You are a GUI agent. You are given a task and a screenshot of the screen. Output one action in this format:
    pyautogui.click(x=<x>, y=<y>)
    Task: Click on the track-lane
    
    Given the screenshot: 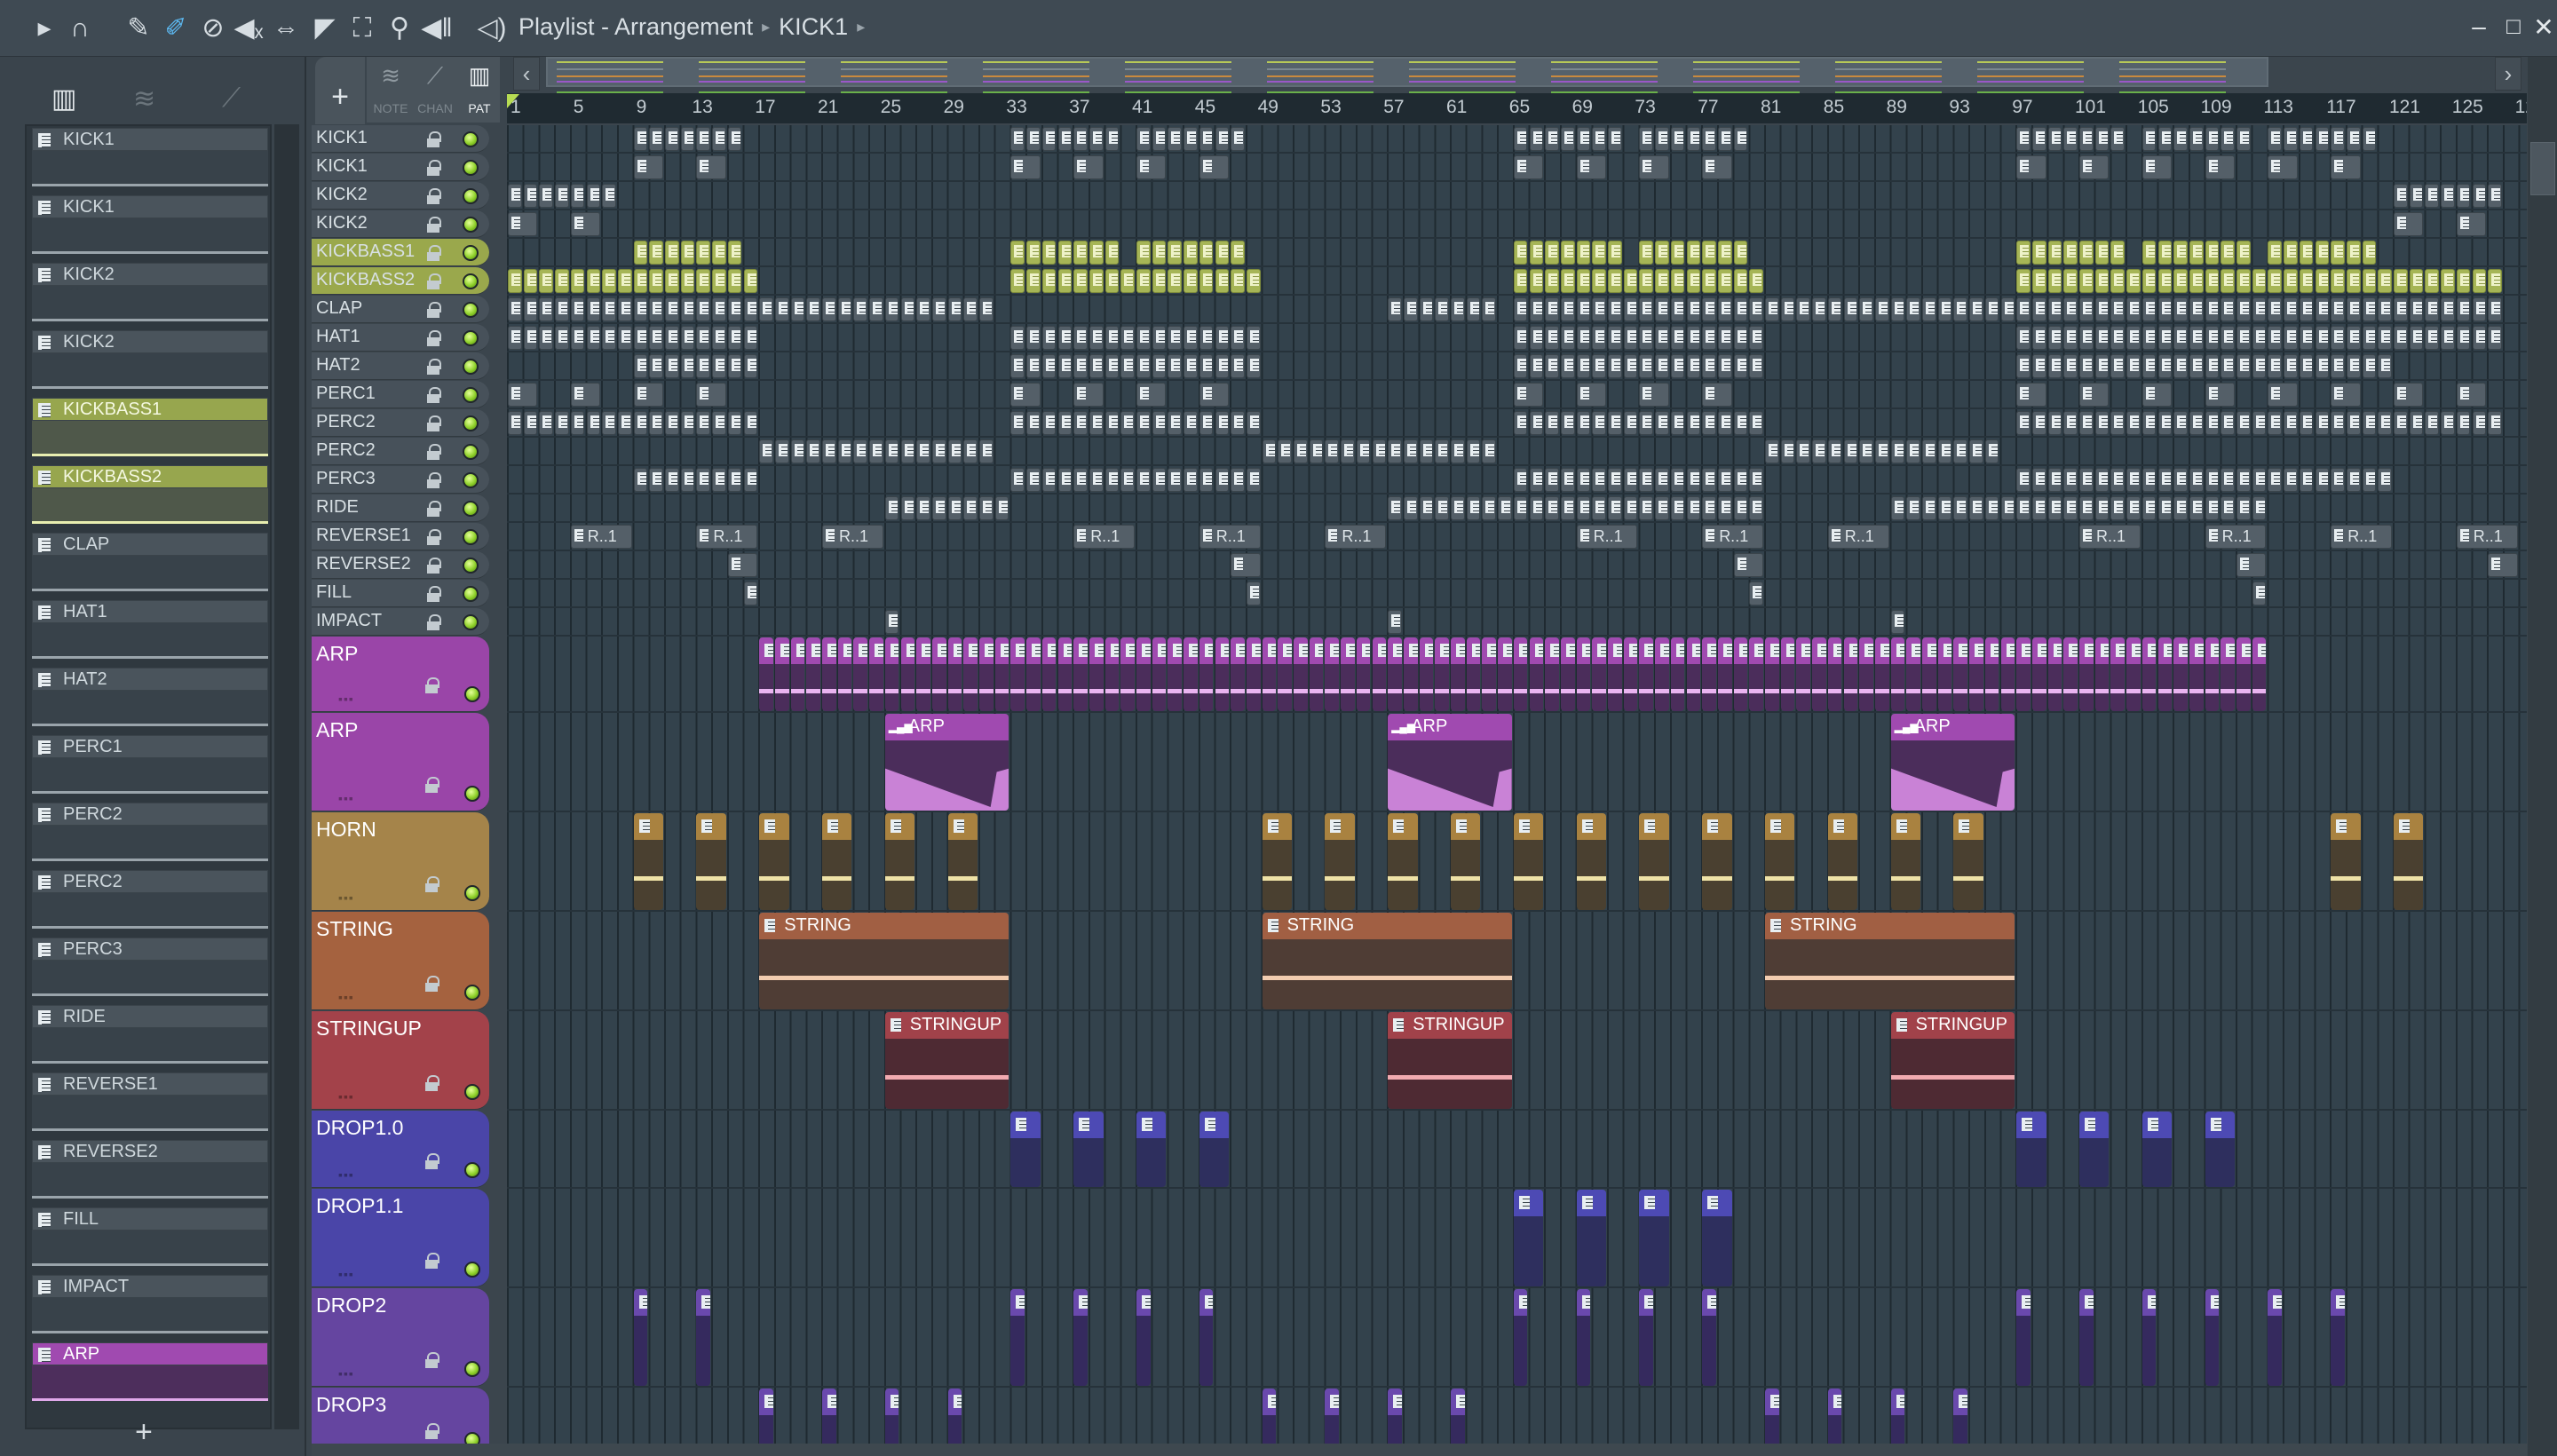 What is the action you would take?
    pyautogui.click(x=1517, y=310)
    